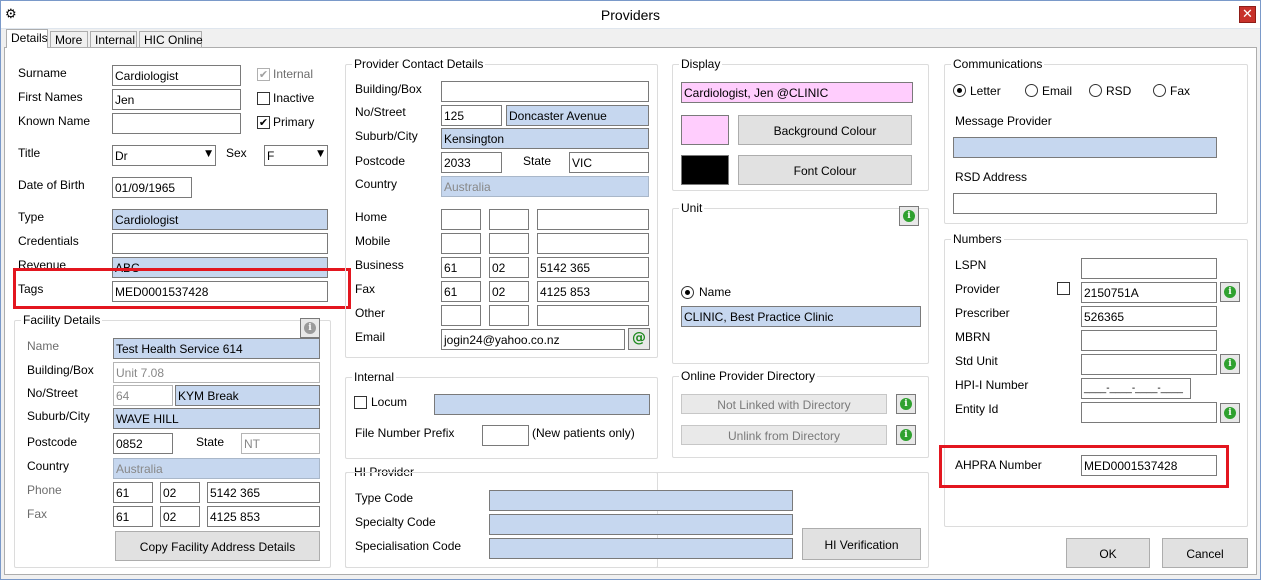 The height and width of the screenshot is (580, 1261). Describe the element at coordinates (1095, 90) in the screenshot. I see `rsd-radio` at that location.